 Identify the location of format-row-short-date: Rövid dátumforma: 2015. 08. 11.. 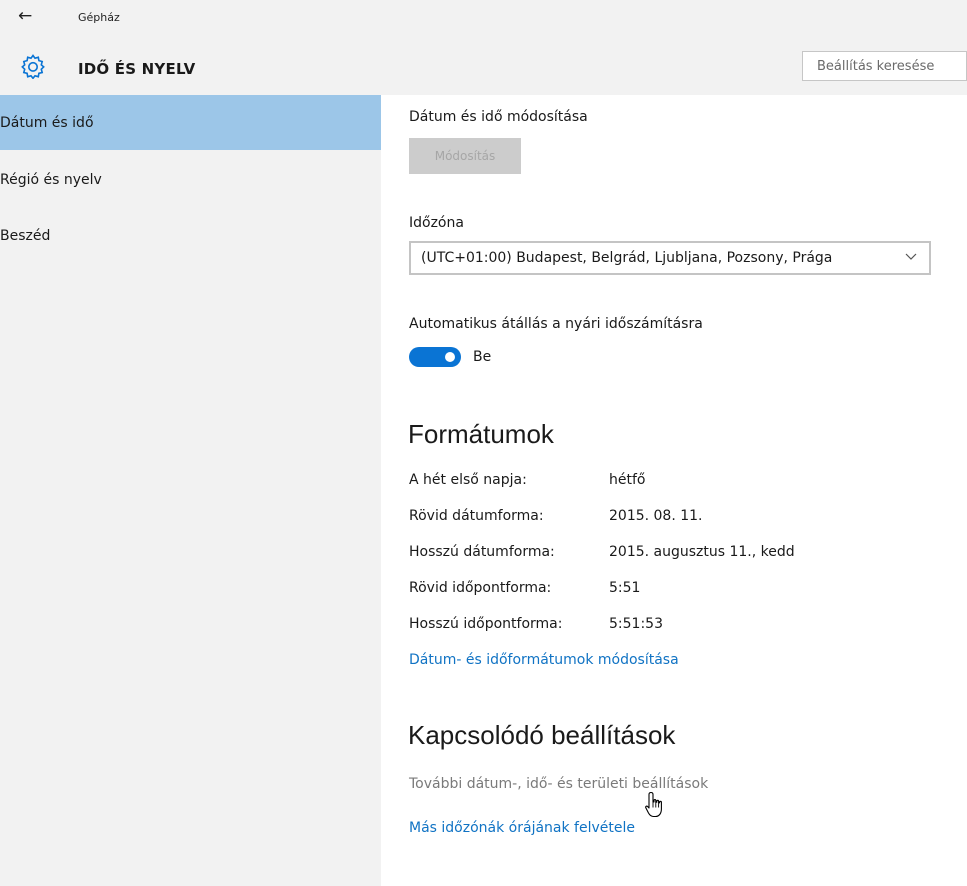
(669, 521).